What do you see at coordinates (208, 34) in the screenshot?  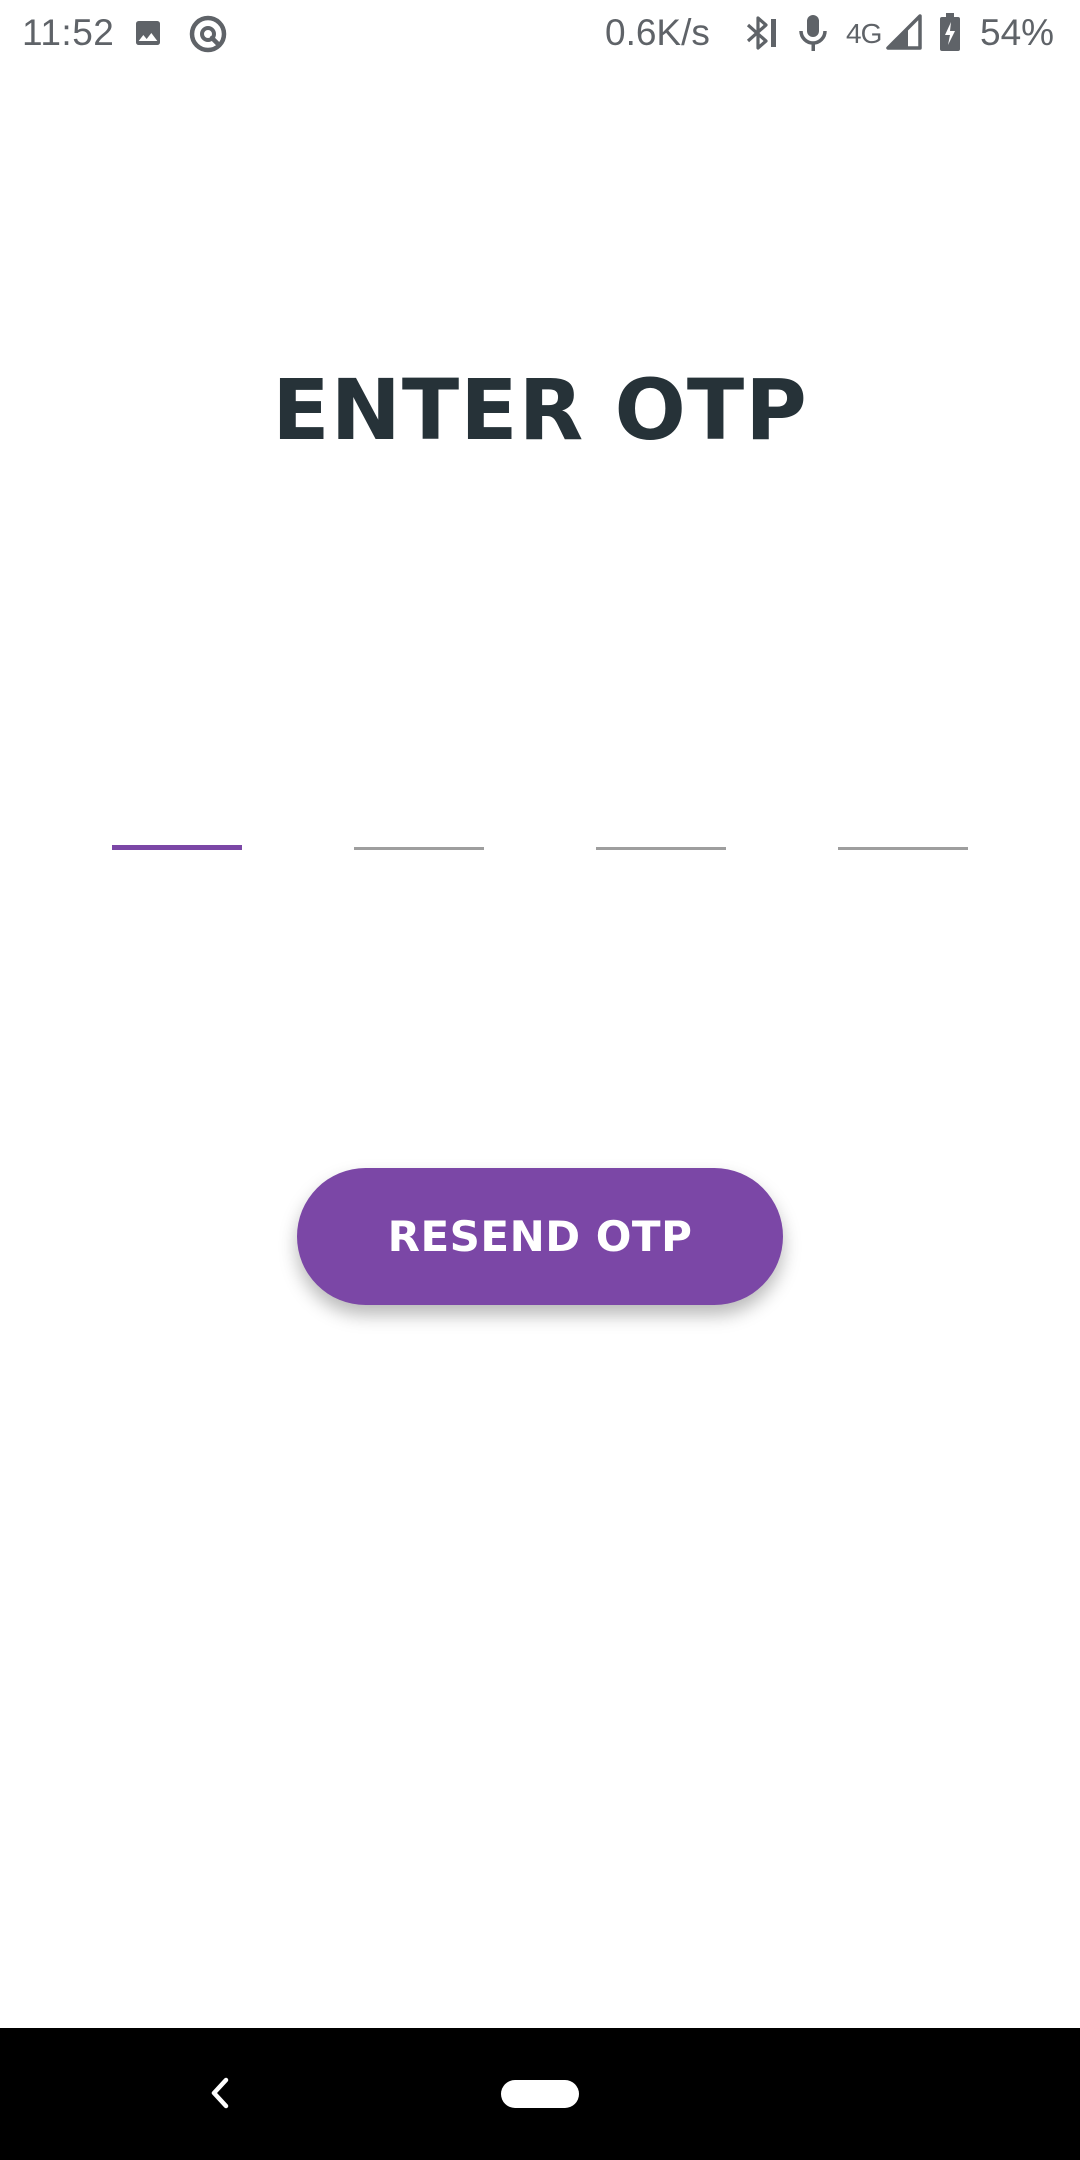 I see `sync-at-icon` at bounding box center [208, 34].